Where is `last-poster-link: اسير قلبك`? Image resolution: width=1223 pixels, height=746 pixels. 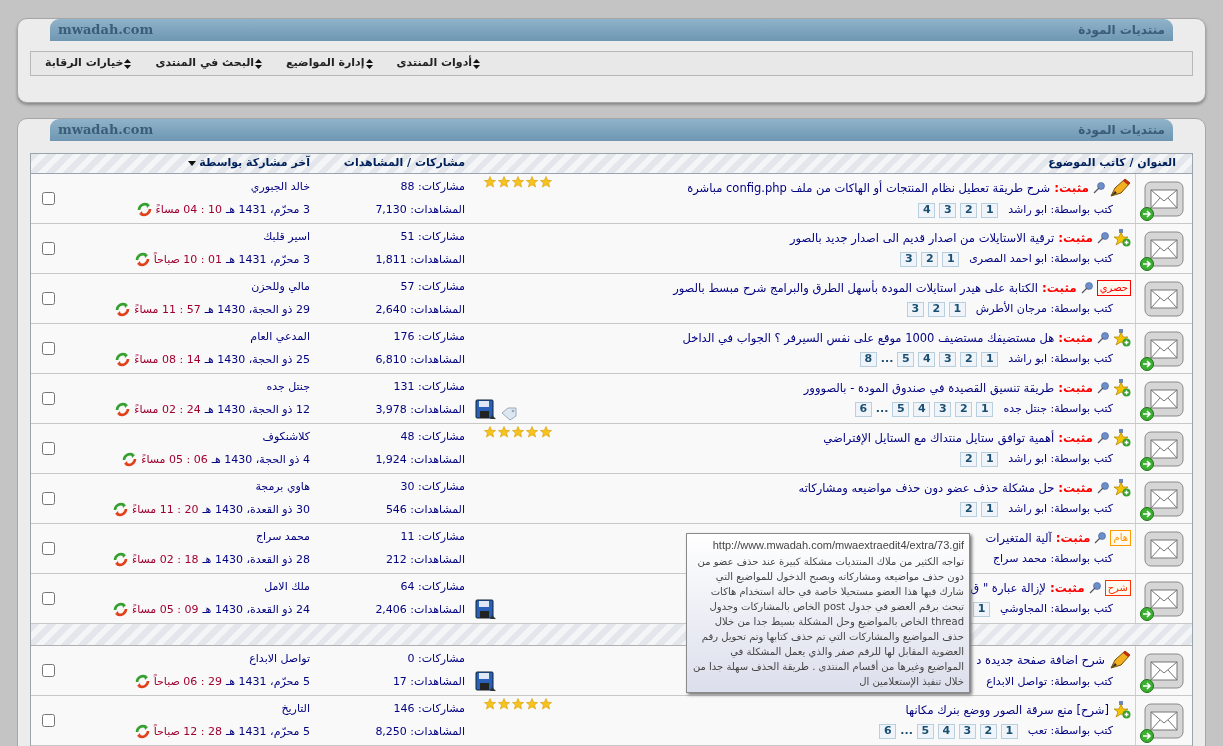
last-poster-link: اسير قلبك is located at coordinates (286, 237).